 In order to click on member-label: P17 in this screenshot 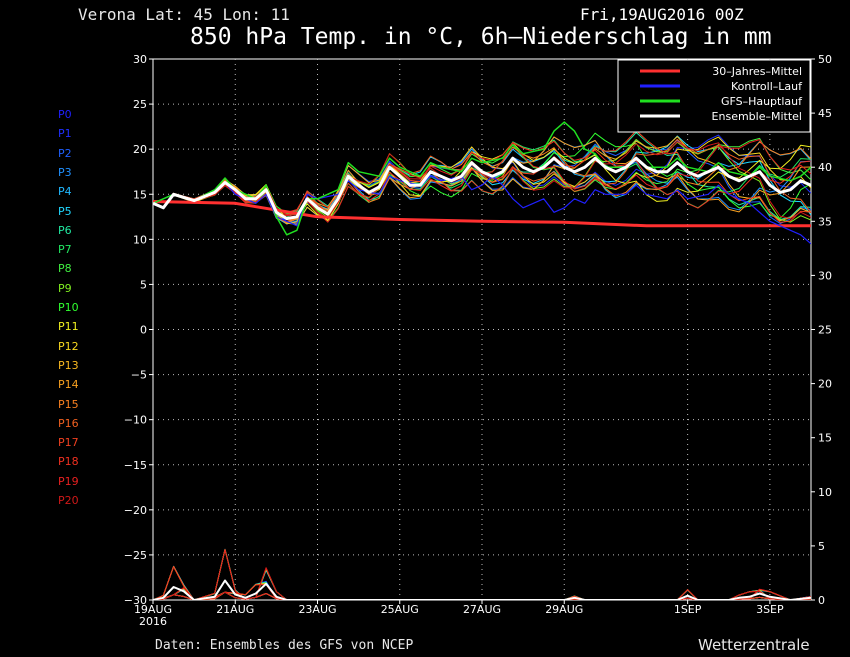, I will do `click(68, 443)`.